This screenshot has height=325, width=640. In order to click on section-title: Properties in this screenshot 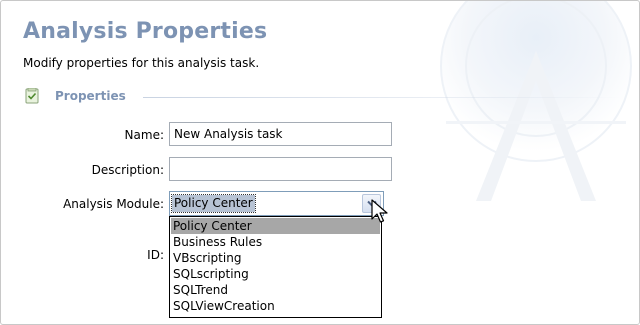, I will do `click(90, 96)`.